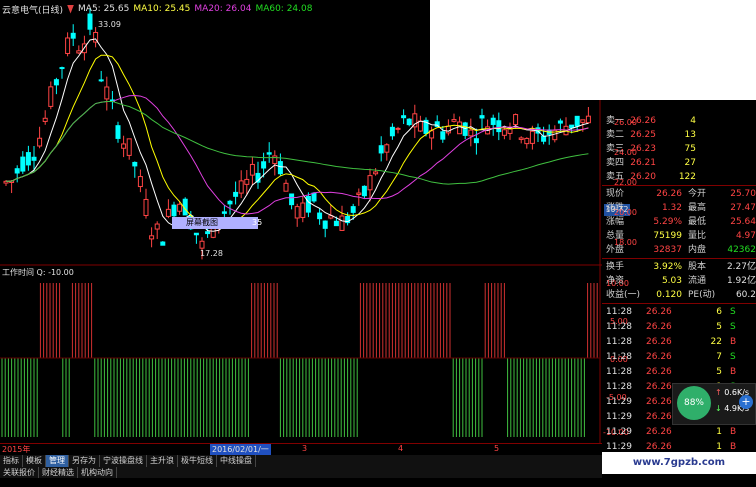 The height and width of the screenshot is (487, 756). Describe the element at coordinates (305, 448) in the screenshot. I see `month-mark: 3` at that location.